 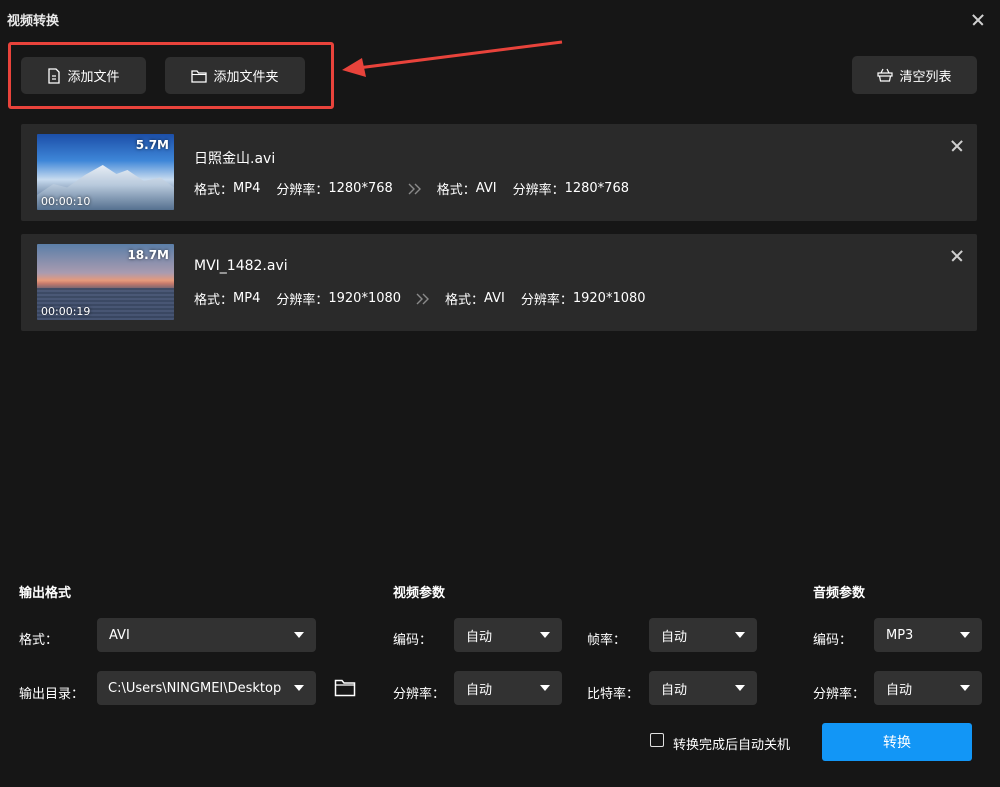 What do you see at coordinates (345, 688) in the screenshot?
I see `browse-folder-icon` at bounding box center [345, 688].